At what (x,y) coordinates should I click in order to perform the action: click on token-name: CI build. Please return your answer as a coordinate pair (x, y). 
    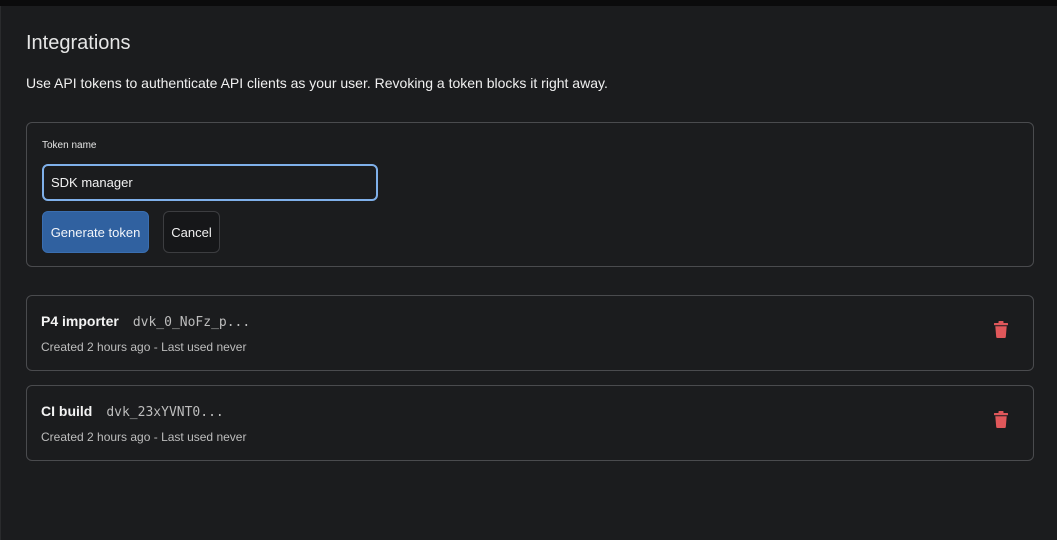
    Looking at the image, I should click on (67, 411).